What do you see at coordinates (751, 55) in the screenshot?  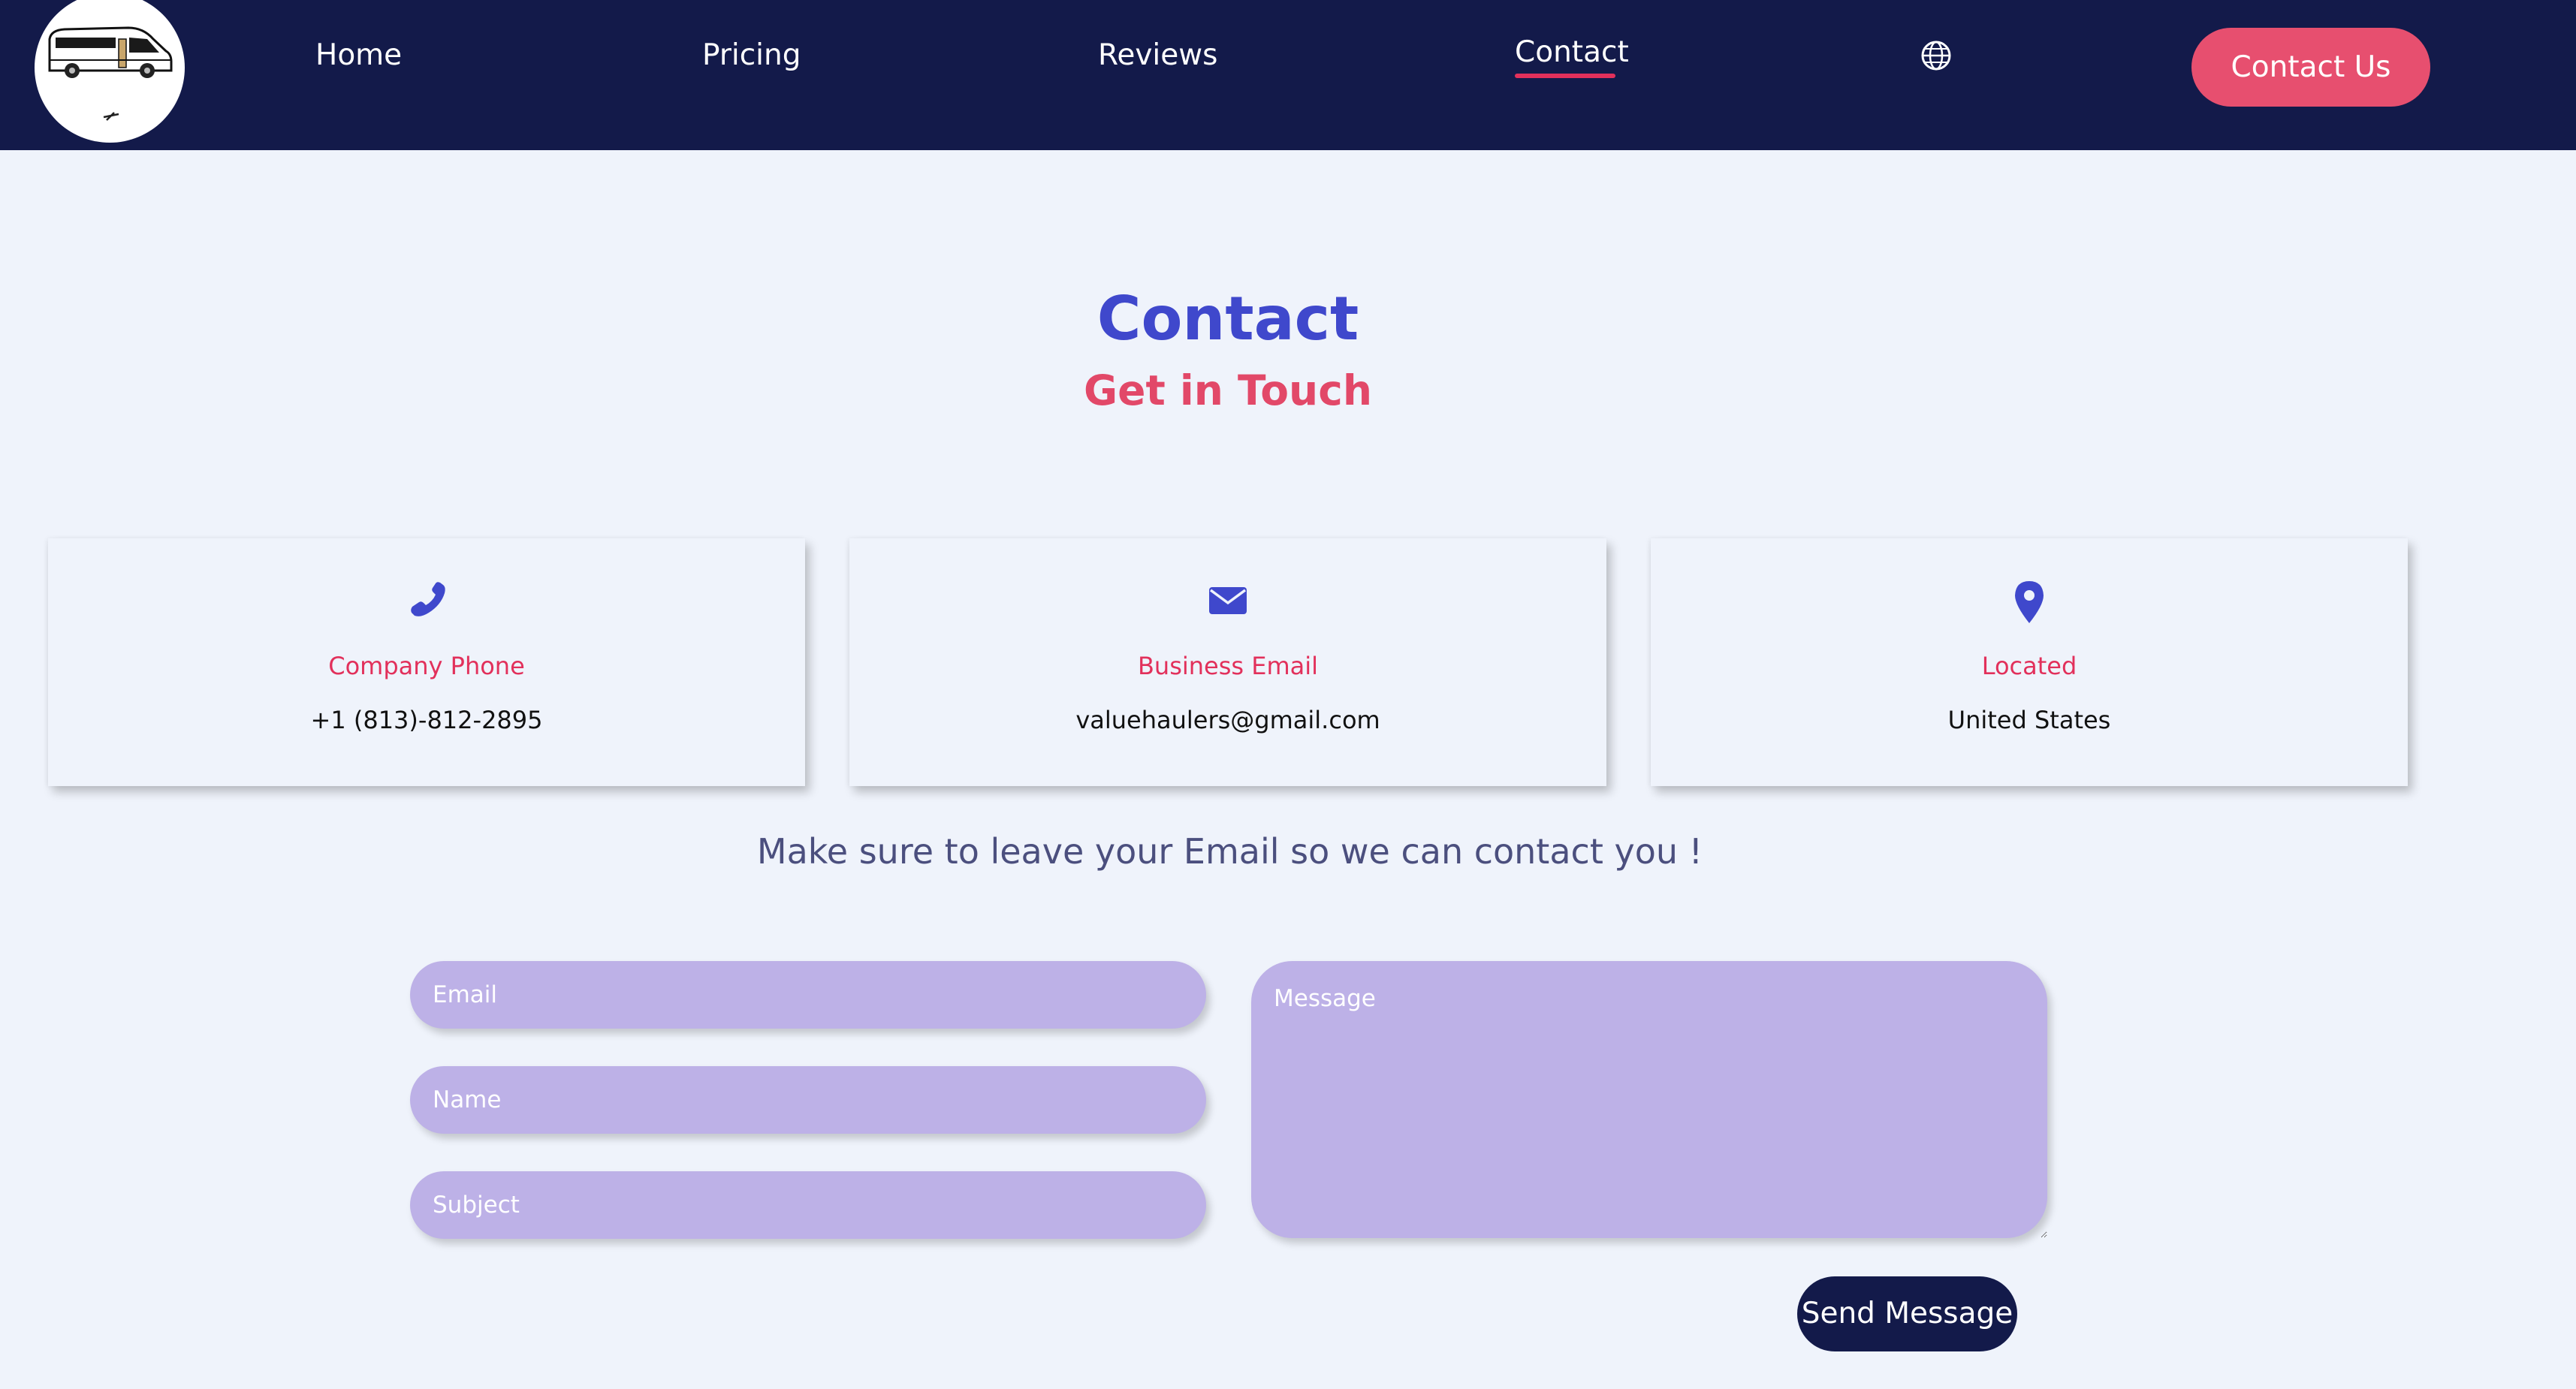 I see `nav-link-pricing: Pricing` at bounding box center [751, 55].